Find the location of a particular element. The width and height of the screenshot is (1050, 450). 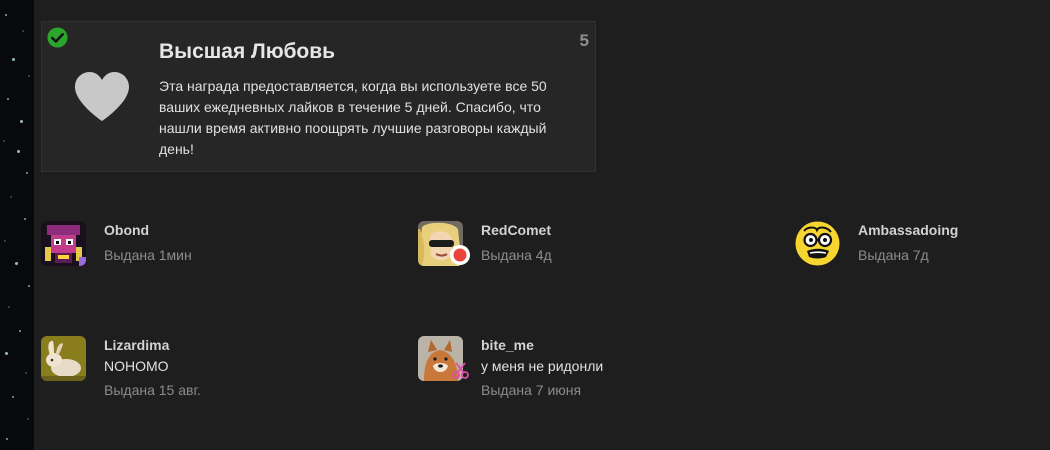

grant-date: Выдана 4д is located at coordinates (516, 255).